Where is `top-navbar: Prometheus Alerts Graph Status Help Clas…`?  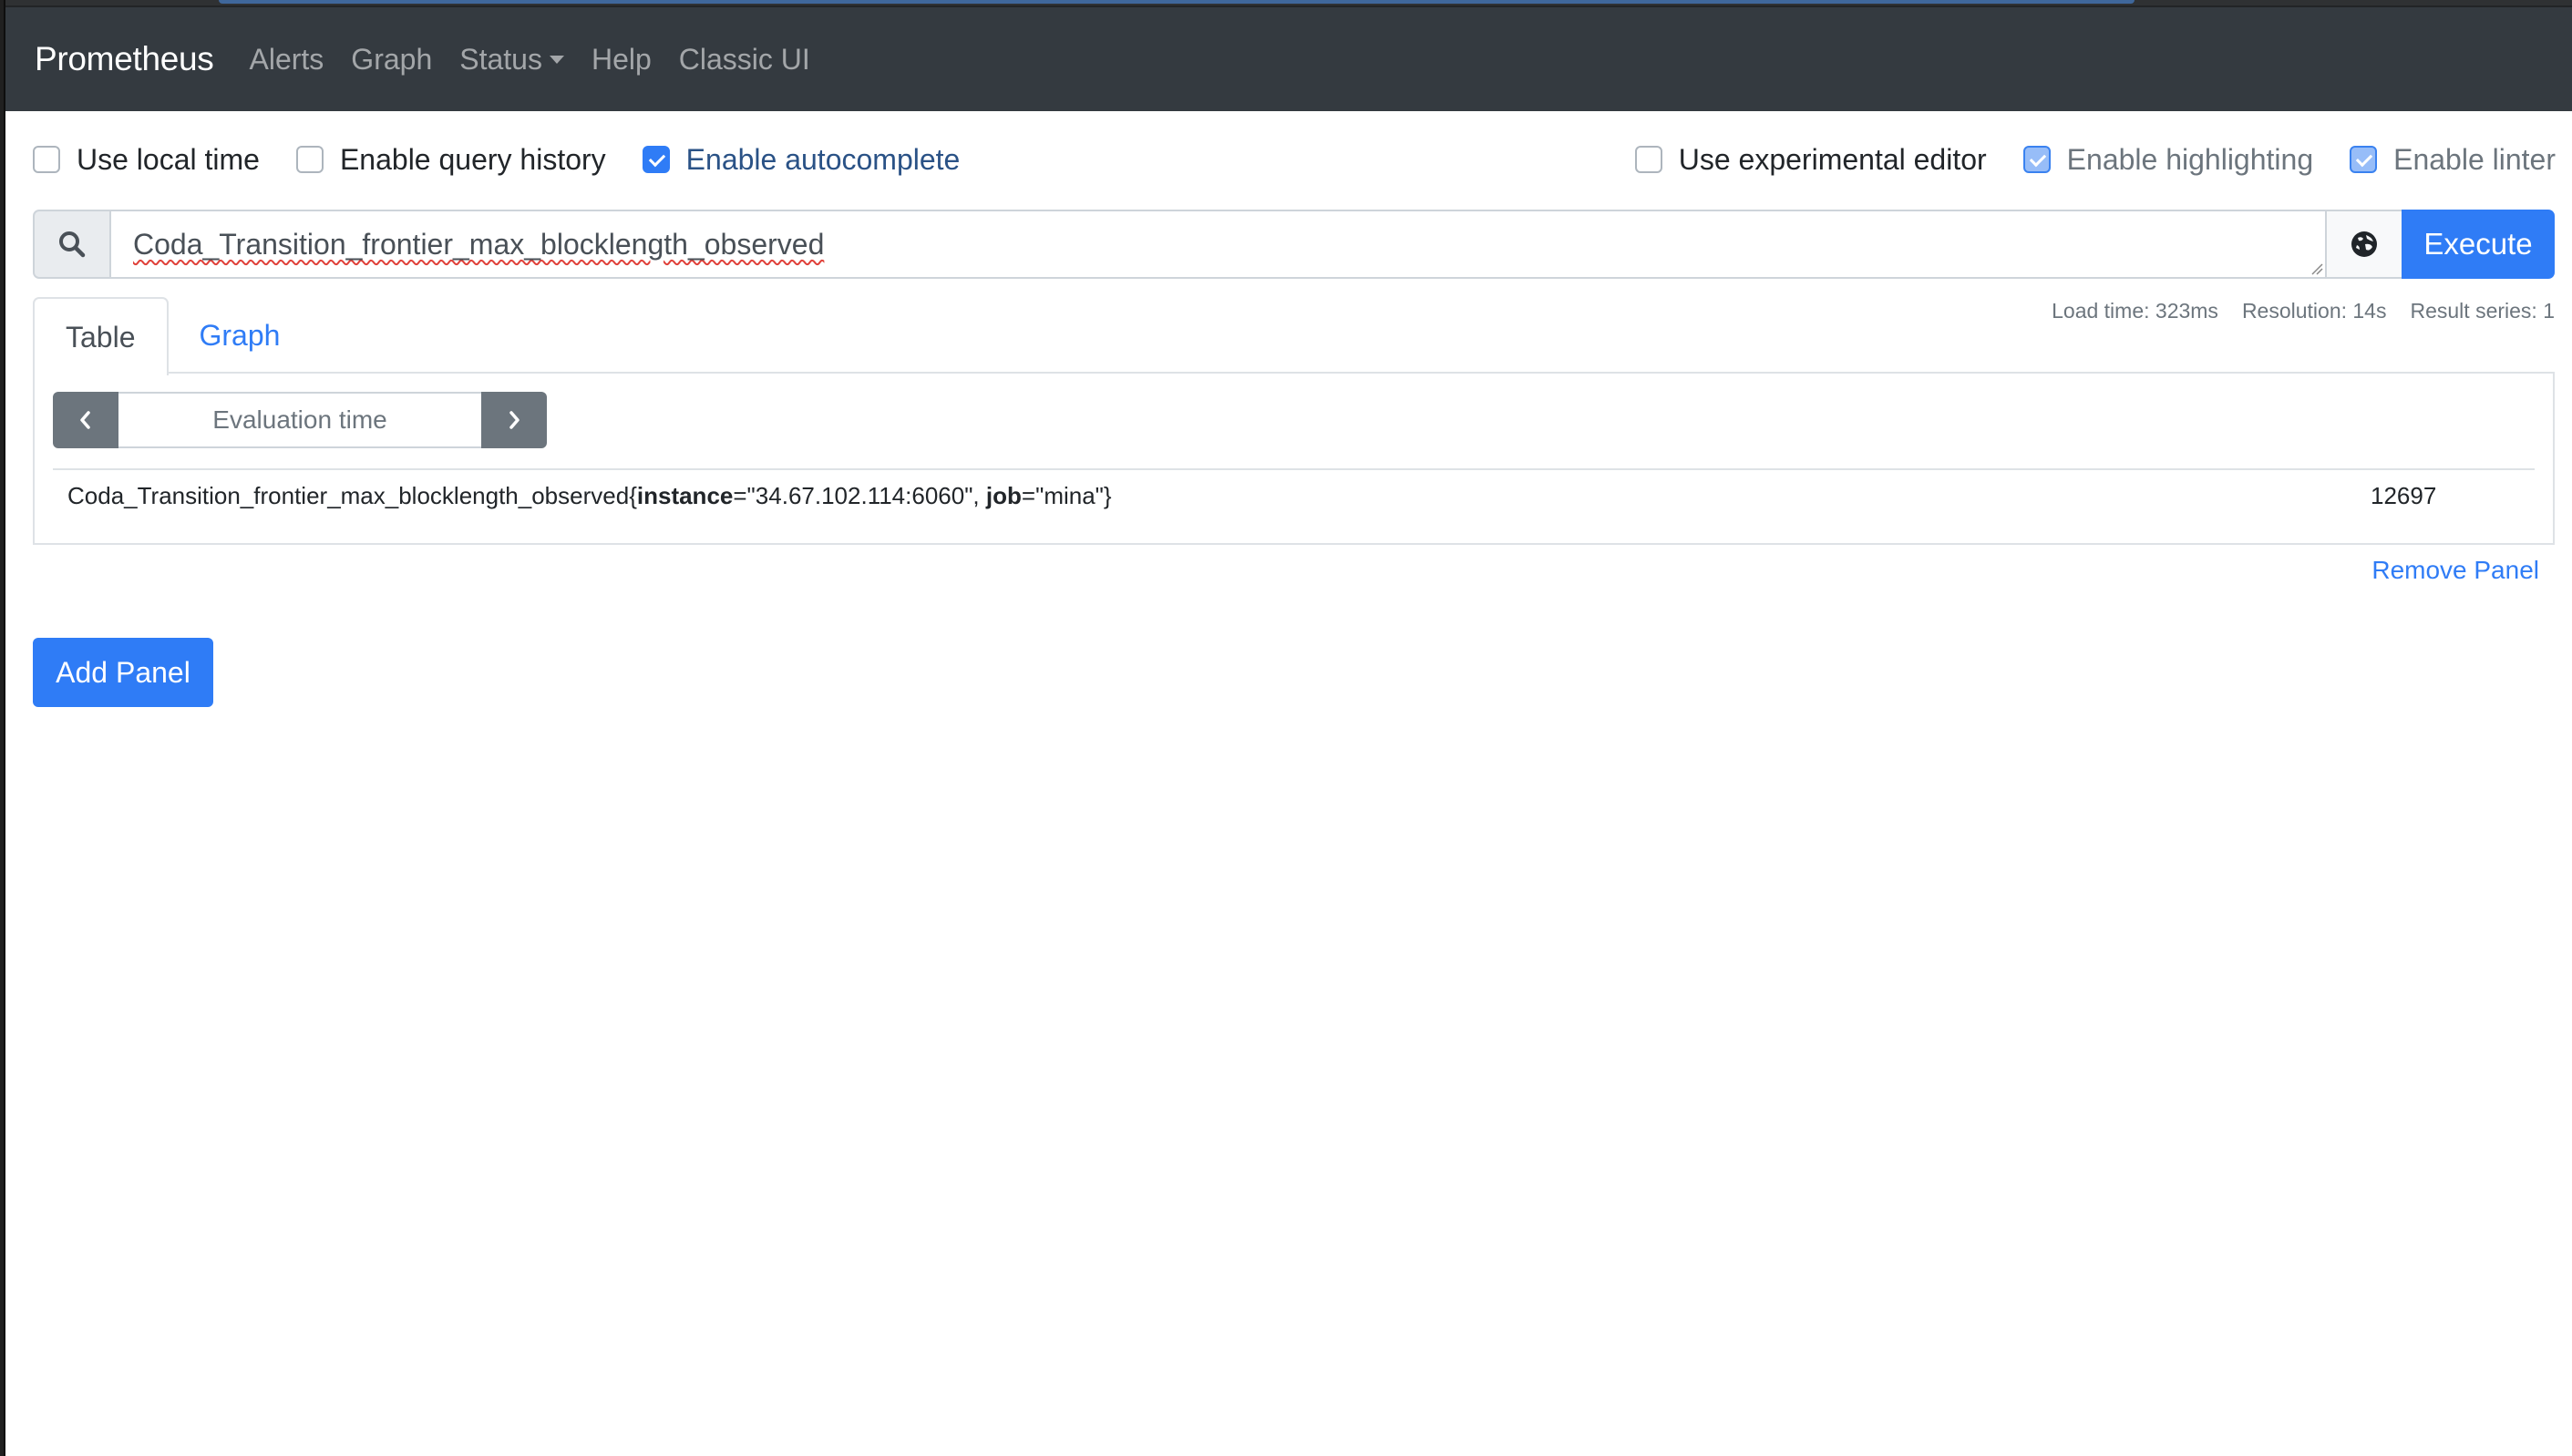 top-navbar: Prometheus Alerts Graph Status Help Clas… is located at coordinates (1288, 59).